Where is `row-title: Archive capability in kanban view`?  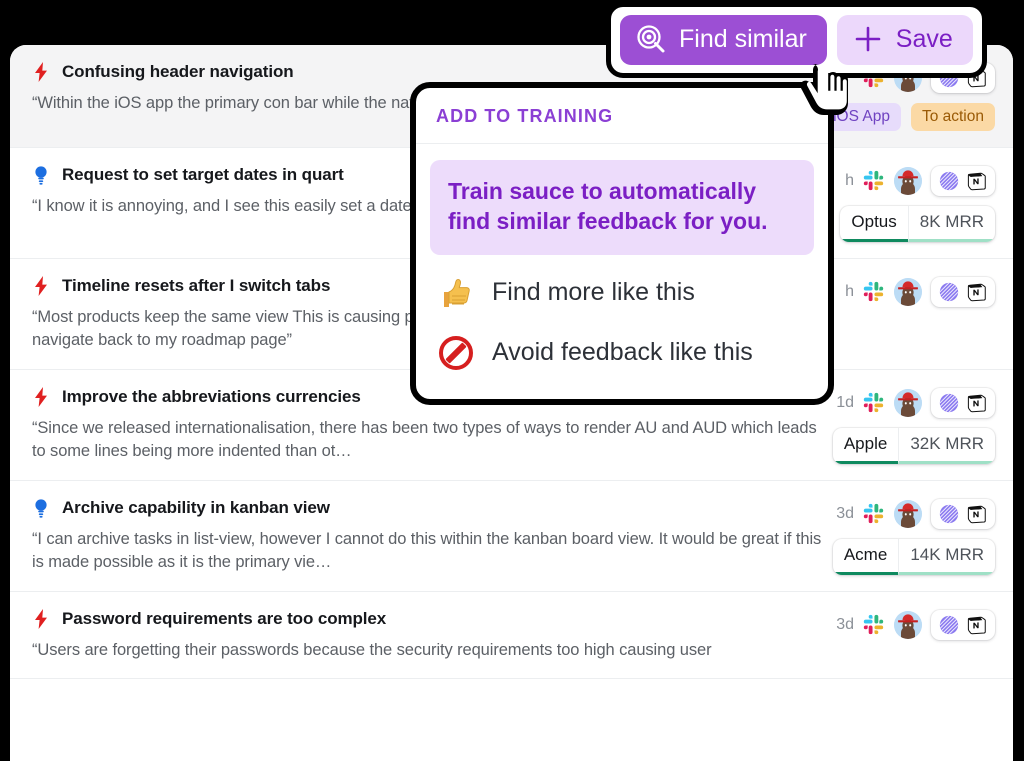
row-title: Archive capability in kanban view is located at coordinates (196, 507).